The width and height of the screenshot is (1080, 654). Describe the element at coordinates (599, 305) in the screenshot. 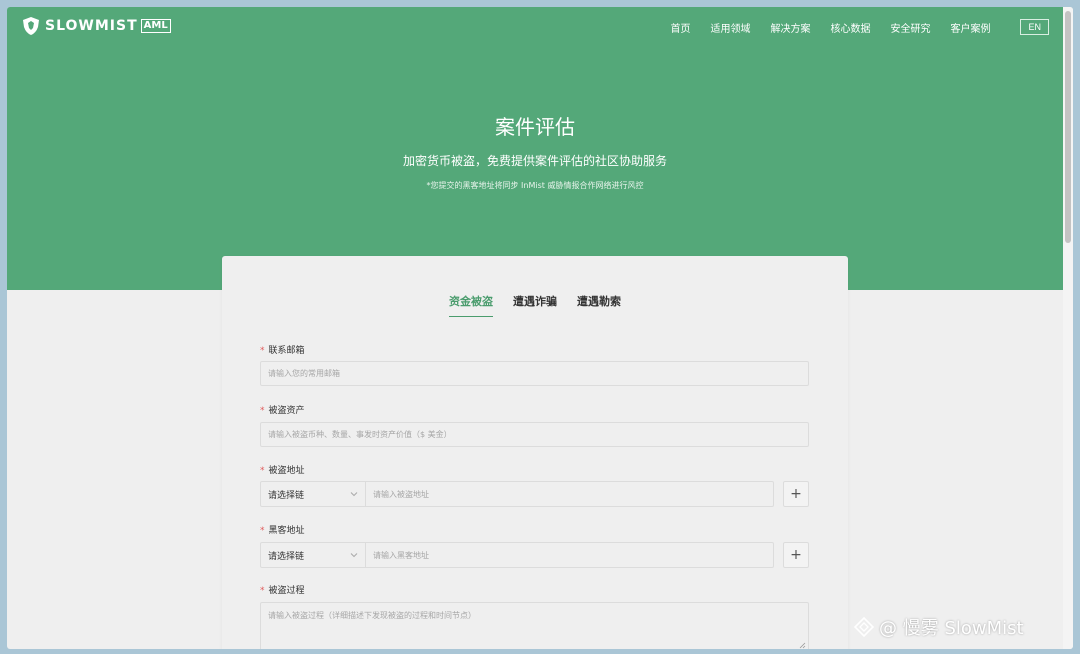

I see `tab-extortion: 遭遇勒索` at that location.